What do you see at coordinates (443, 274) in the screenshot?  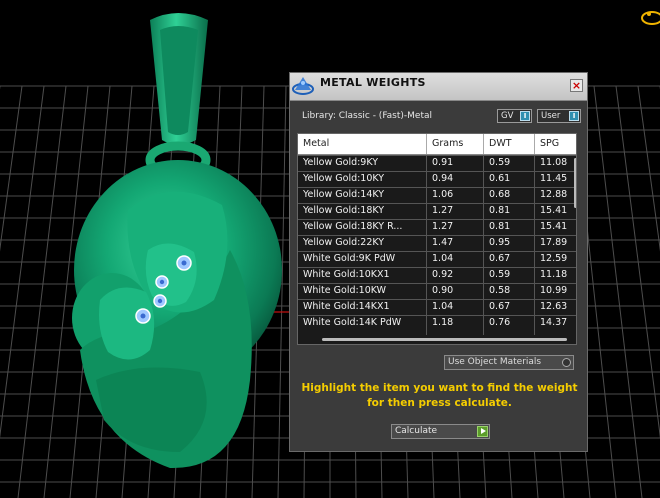 I see `grams-cell: 0.92` at bounding box center [443, 274].